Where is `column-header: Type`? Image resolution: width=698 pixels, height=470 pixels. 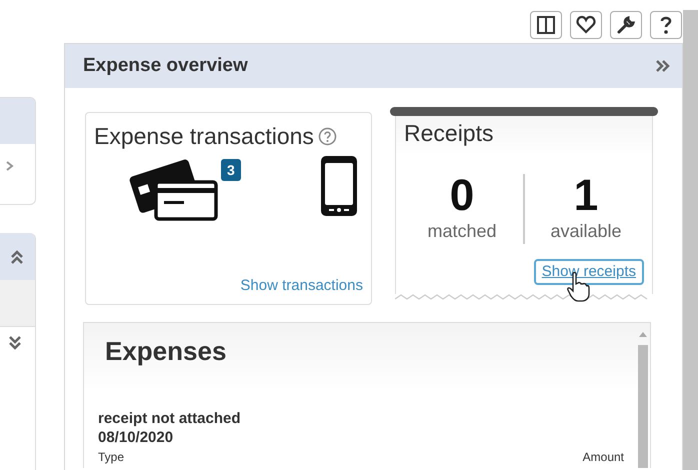 column-header: Type is located at coordinates (111, 456).